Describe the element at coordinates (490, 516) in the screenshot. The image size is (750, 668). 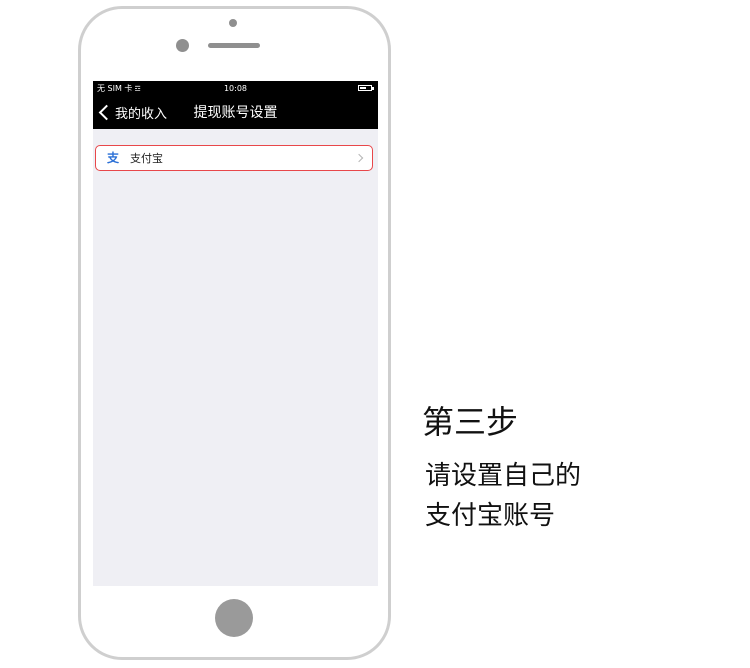
I see `step-instruction-line-2: 支付宝账号` at that location.